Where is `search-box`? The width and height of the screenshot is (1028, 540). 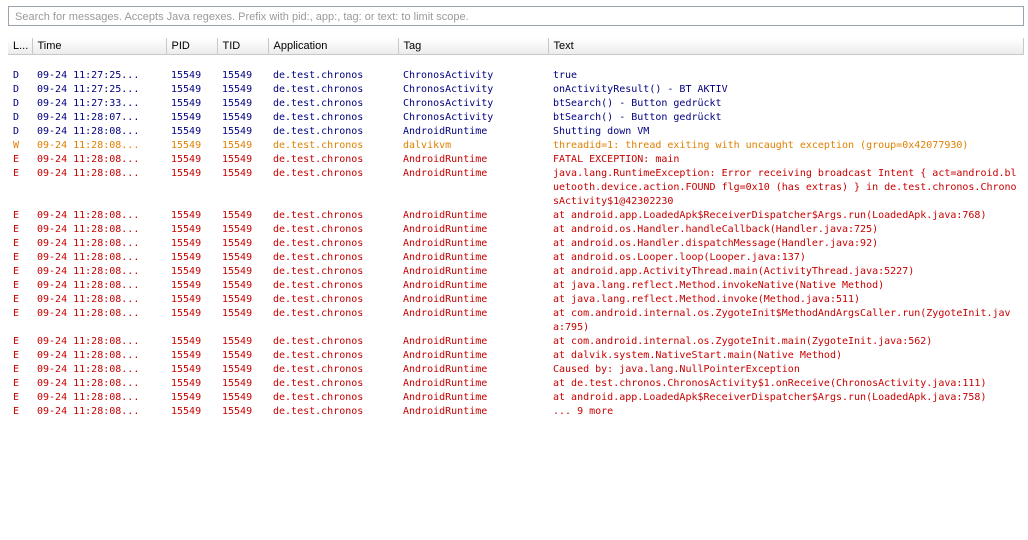 search-box is located at coordinates (516, 16).